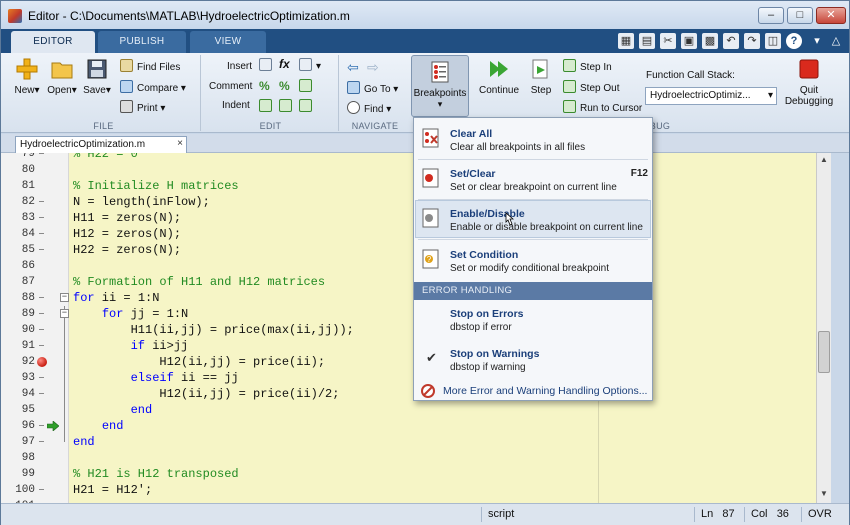  Describe the element at coordinates (153, 87) in the screenshot. I see `compare-button: Compare ▾` at that location.